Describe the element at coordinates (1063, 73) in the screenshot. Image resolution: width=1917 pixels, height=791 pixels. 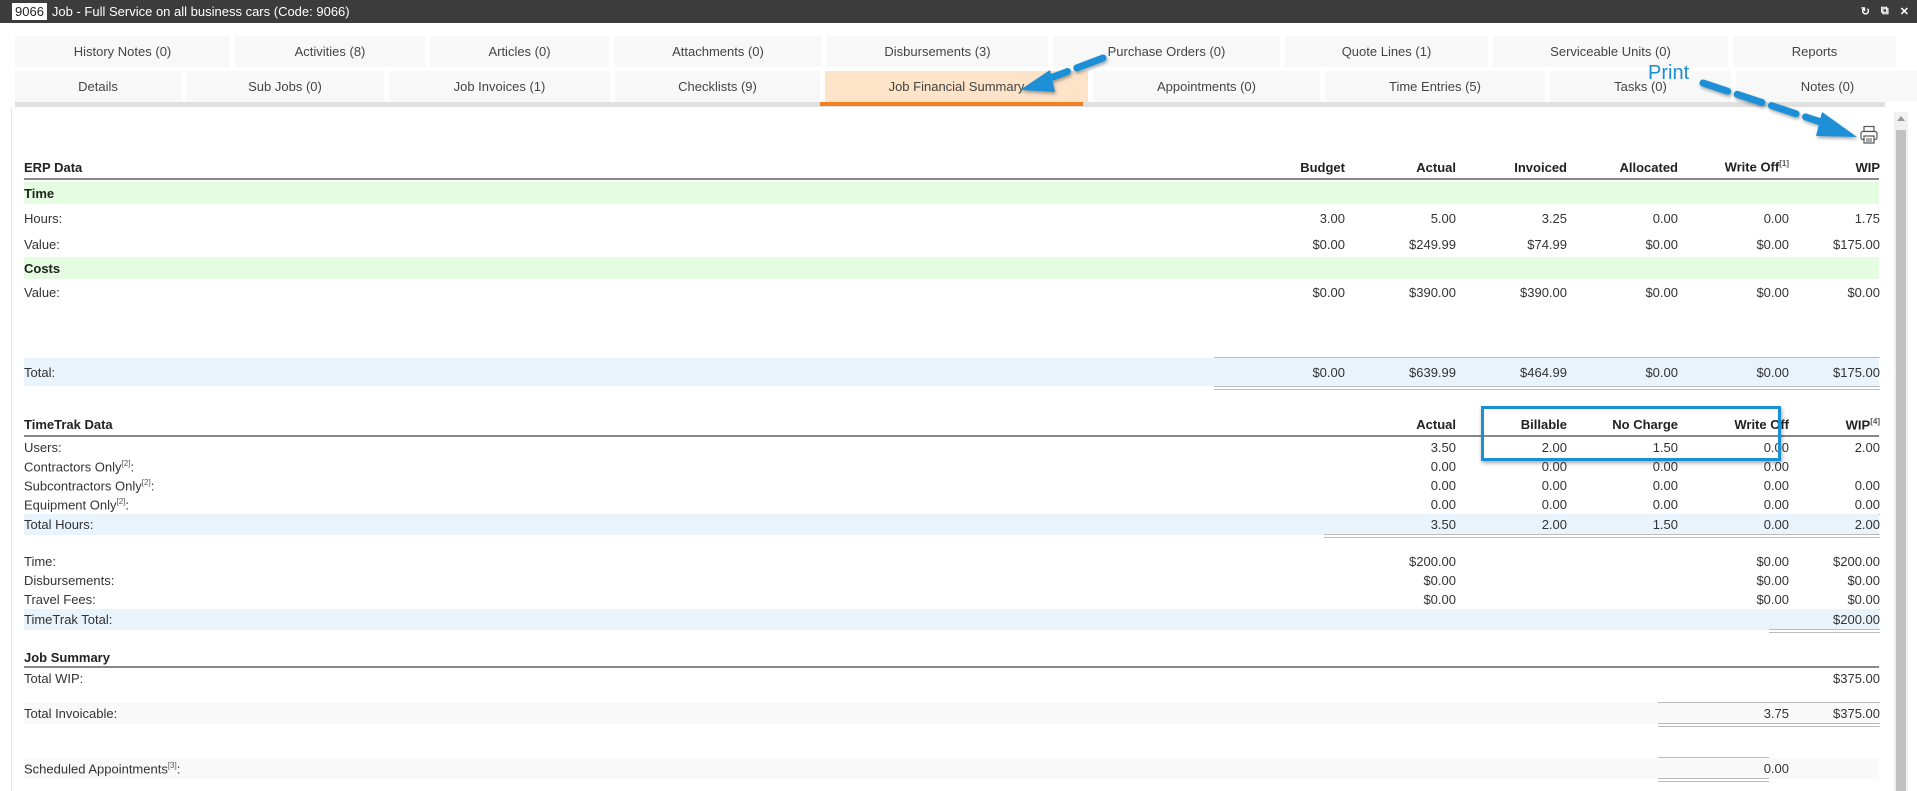
I see `arrow-to-financial-summary-tab` at that location.